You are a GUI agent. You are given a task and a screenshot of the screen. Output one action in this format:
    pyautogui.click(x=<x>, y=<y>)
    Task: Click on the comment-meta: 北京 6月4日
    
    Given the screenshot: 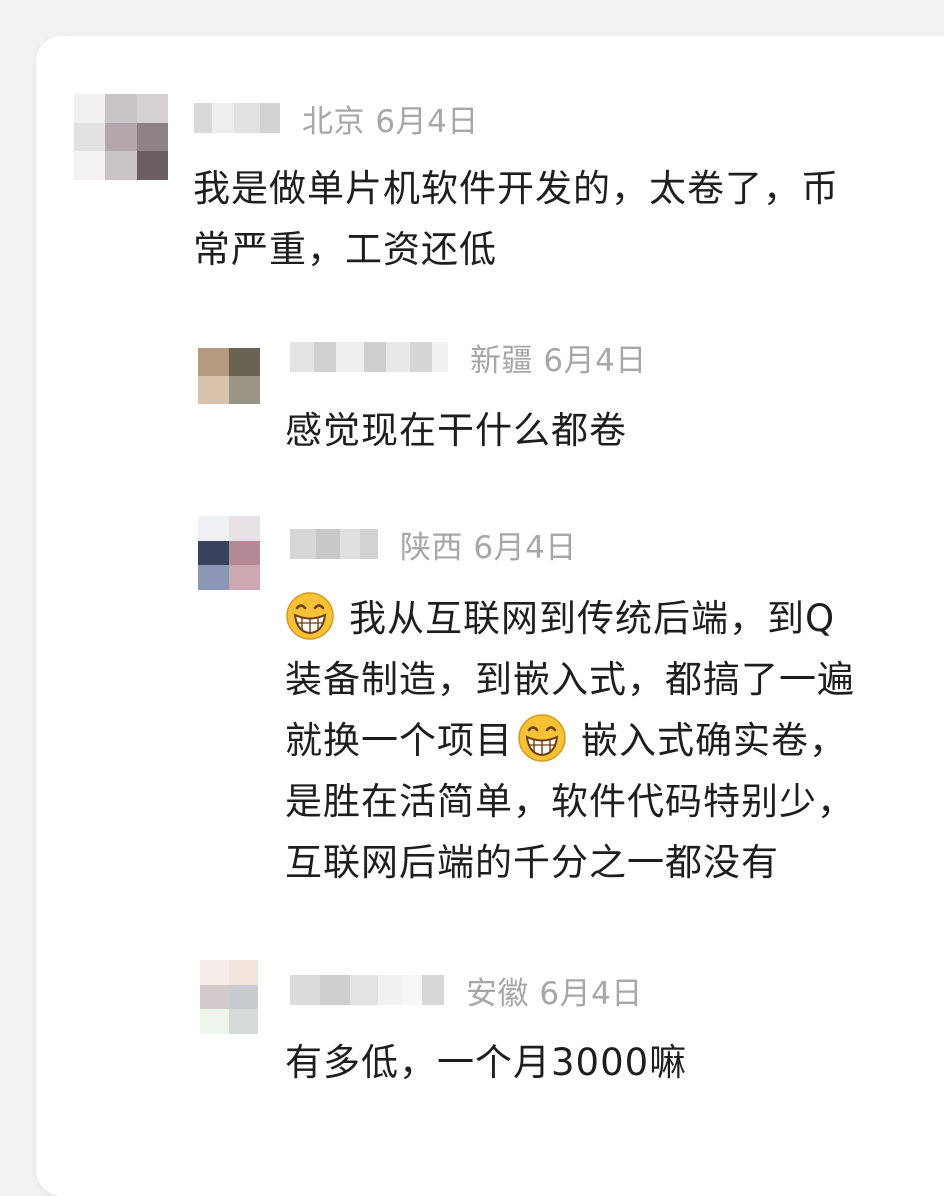 What is the action you would take?
    pyautogui.click(x=336, y=119)
    